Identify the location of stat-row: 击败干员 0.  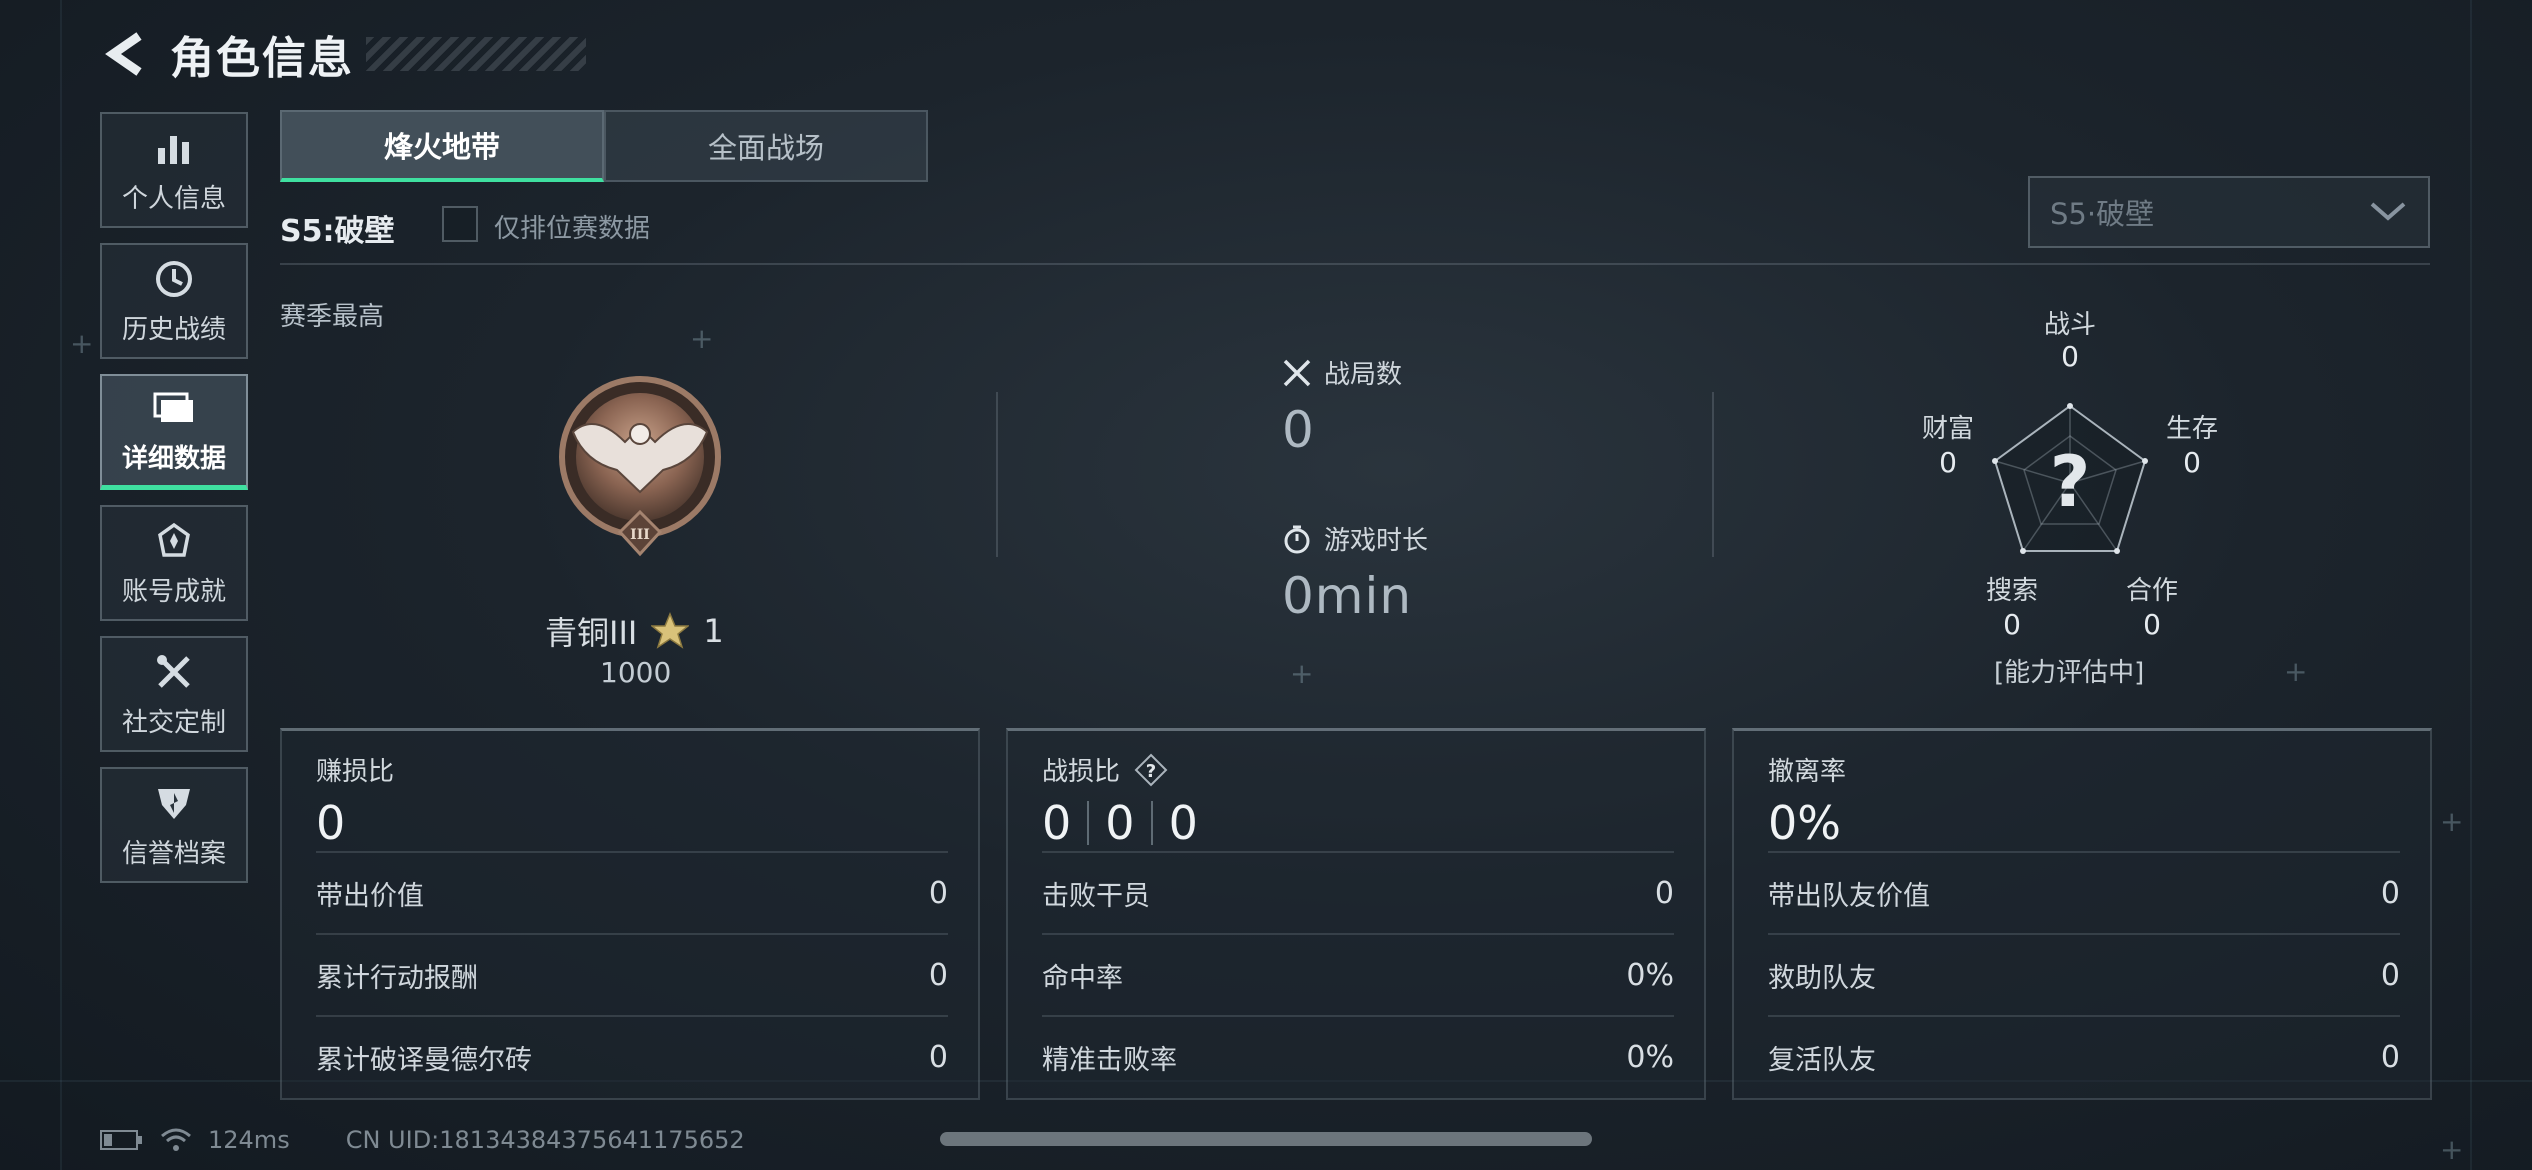
(1358, 892).